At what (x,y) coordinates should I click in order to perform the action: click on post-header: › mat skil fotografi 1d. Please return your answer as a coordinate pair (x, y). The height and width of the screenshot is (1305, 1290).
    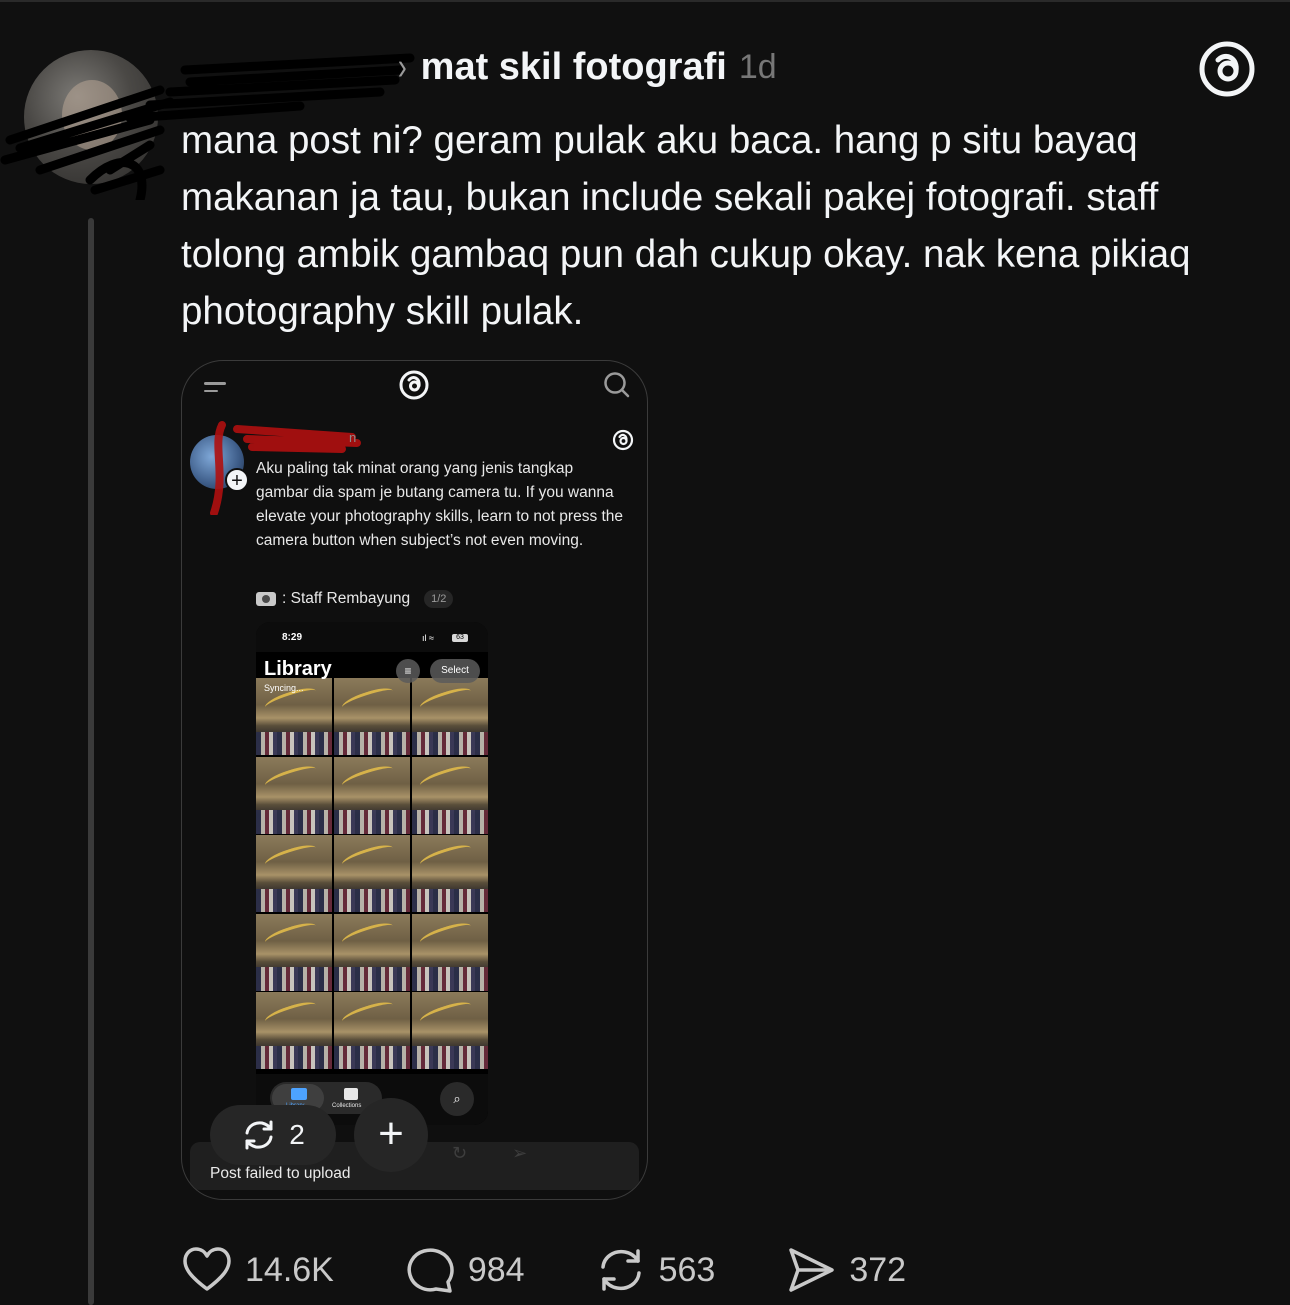
    Looking at the image, I should click on (586, 67).